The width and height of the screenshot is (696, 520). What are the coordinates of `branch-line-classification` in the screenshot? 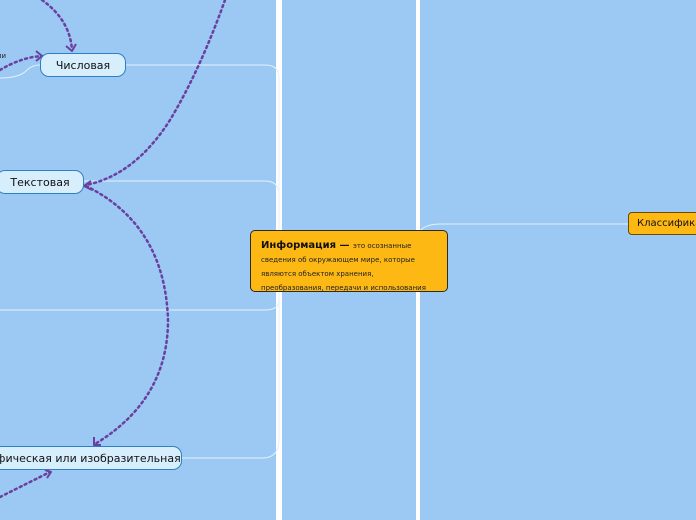 It's located at (522, 231).